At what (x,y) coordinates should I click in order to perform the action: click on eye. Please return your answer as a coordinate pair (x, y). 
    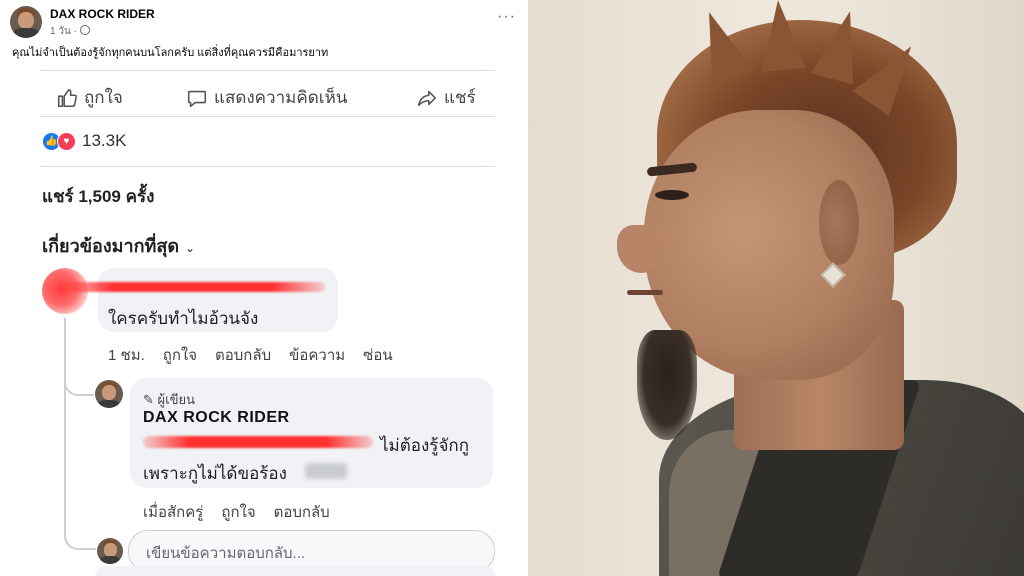
    Looking at the image, I should click on (672, 195).